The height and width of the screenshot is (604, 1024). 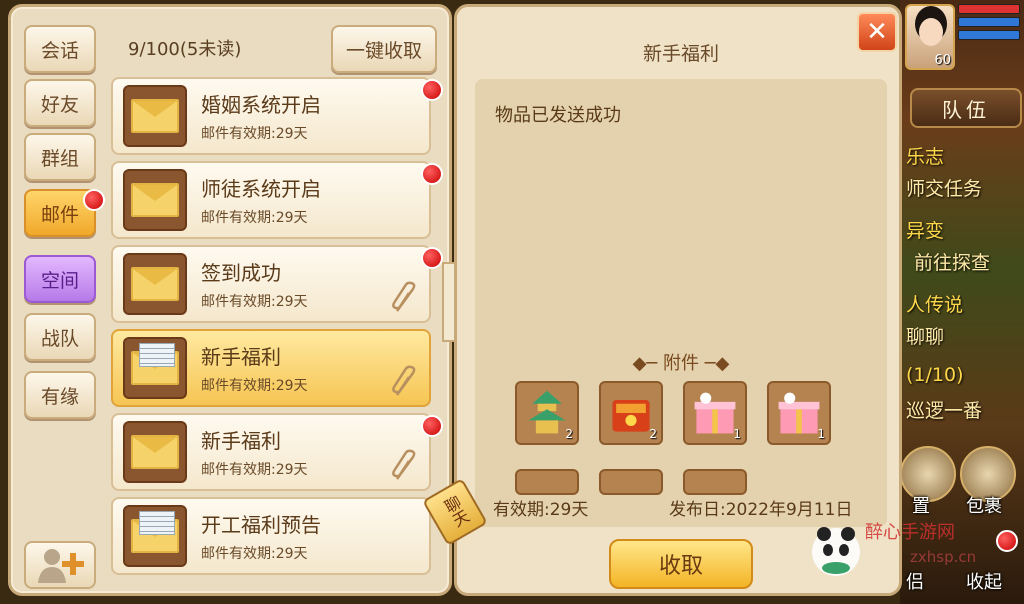 What do you see at coordinates (984, 581) in the screenshot?
I see `collapse-hud-label: 收起` at bounding box center [984, 581].